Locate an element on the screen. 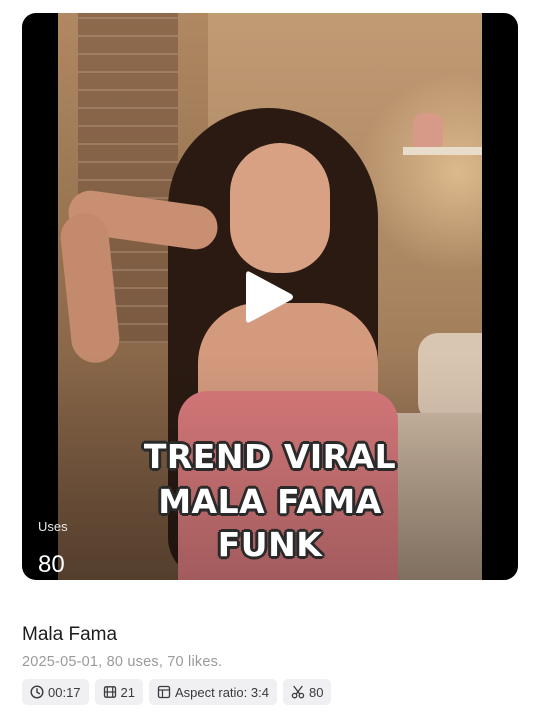 The image size is (540, 720). uses-chip-label: 80 is located at coordinates (316, 692).